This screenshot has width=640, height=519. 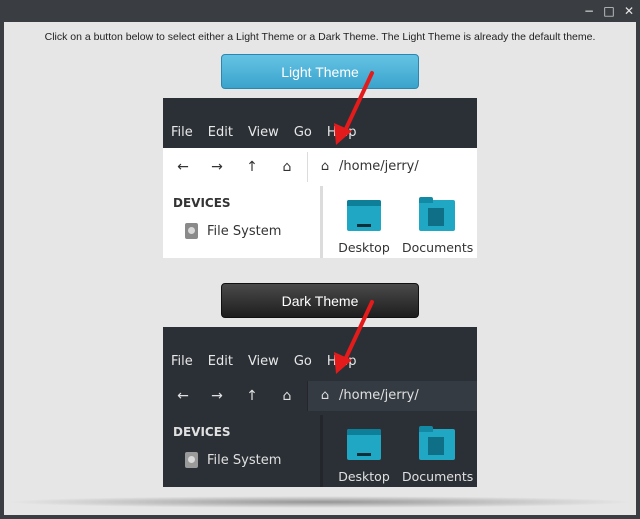 I want to click on light-theme-button: Light Theme, so click(x=320, y=71).